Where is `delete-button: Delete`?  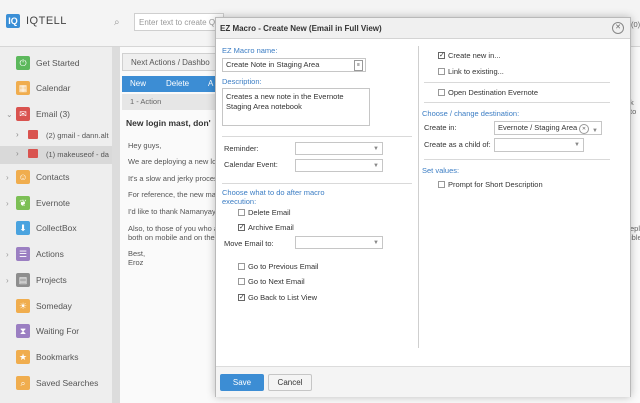
delete-button: Delete is located at coordinates (177, 83).